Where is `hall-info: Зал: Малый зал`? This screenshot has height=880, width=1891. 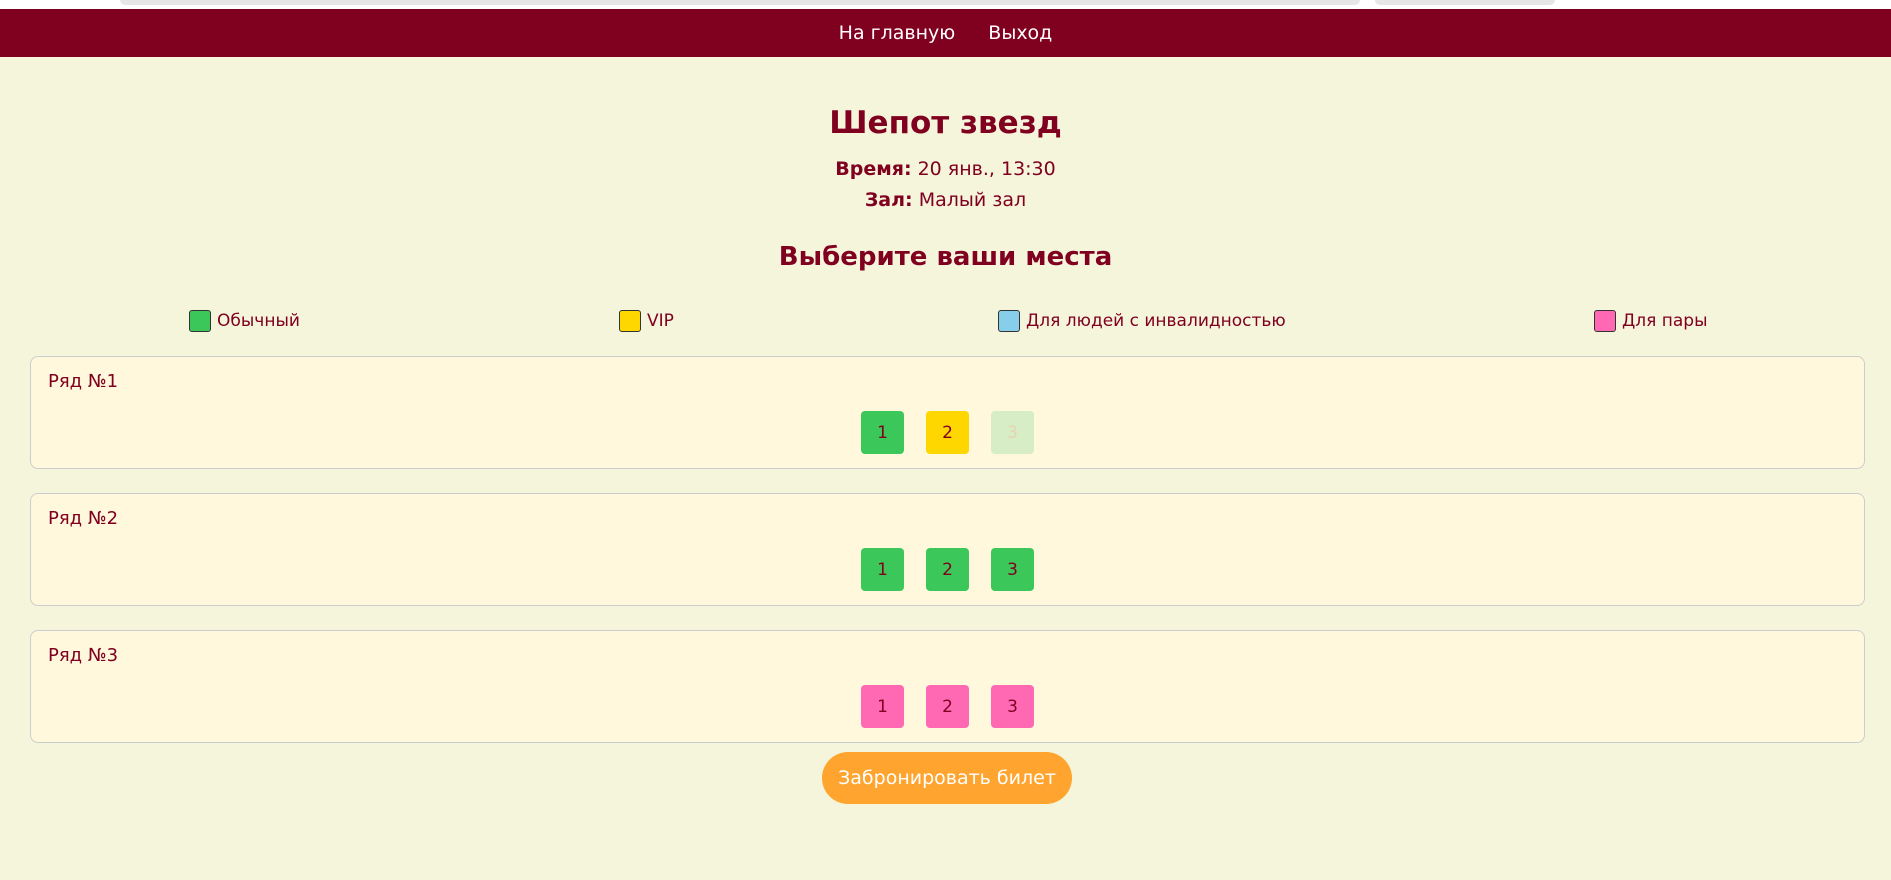 hall-info: Зал: Малый зал is located at coordinates (945, 200).